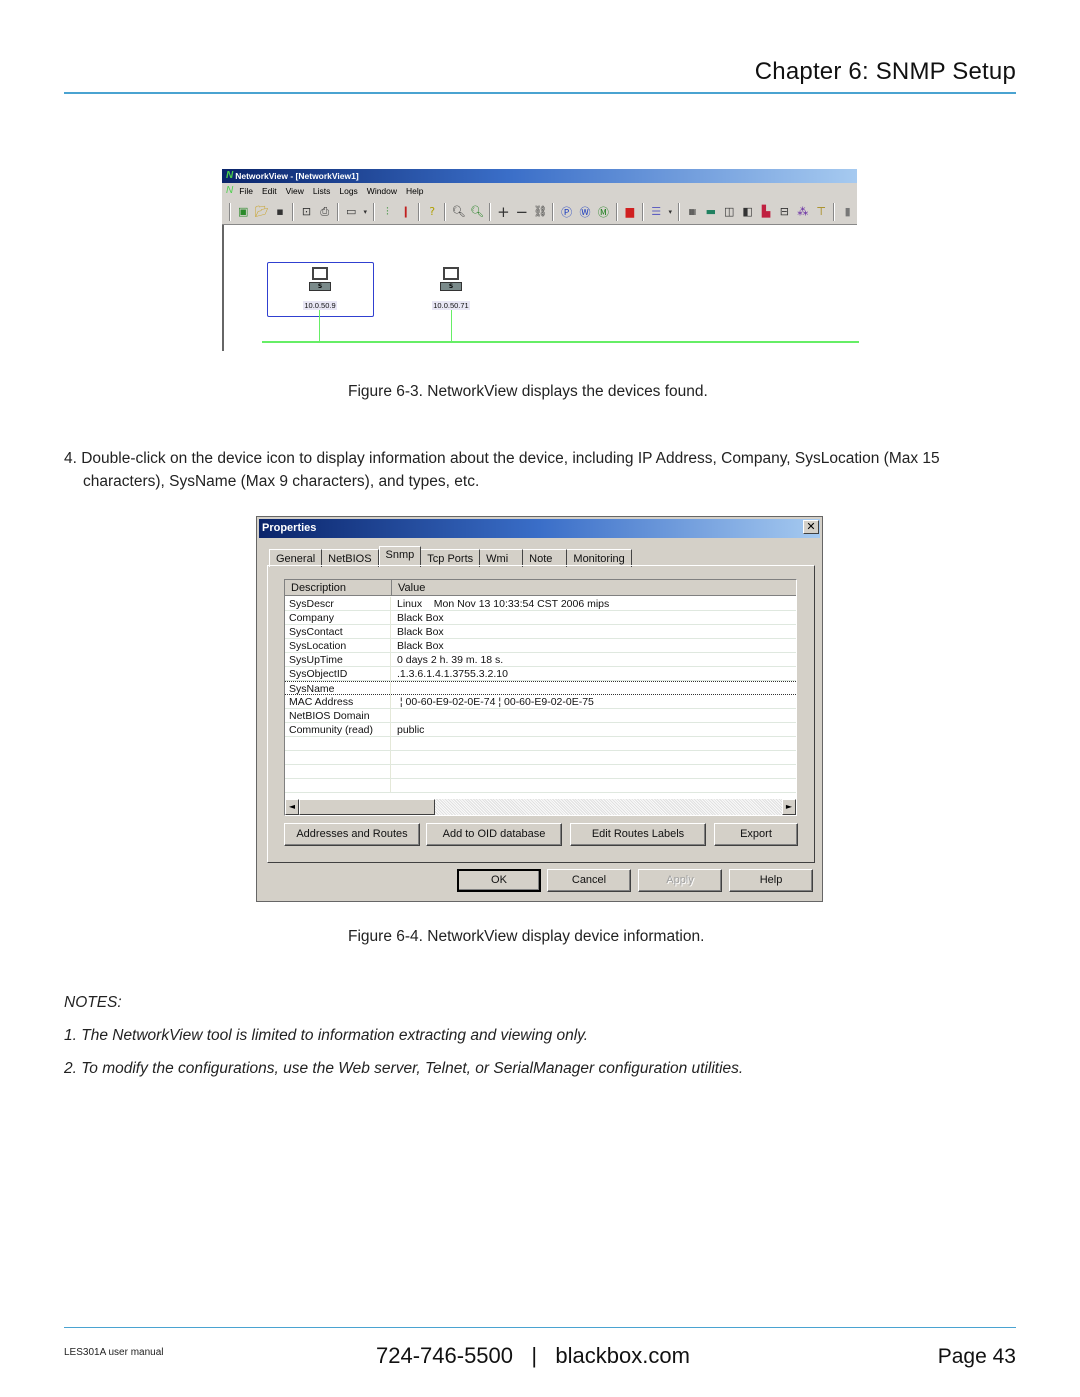 The height and width of the screenshot is (1397, 1080). I want to click on tool-icon: ❙, so click(406, 211).